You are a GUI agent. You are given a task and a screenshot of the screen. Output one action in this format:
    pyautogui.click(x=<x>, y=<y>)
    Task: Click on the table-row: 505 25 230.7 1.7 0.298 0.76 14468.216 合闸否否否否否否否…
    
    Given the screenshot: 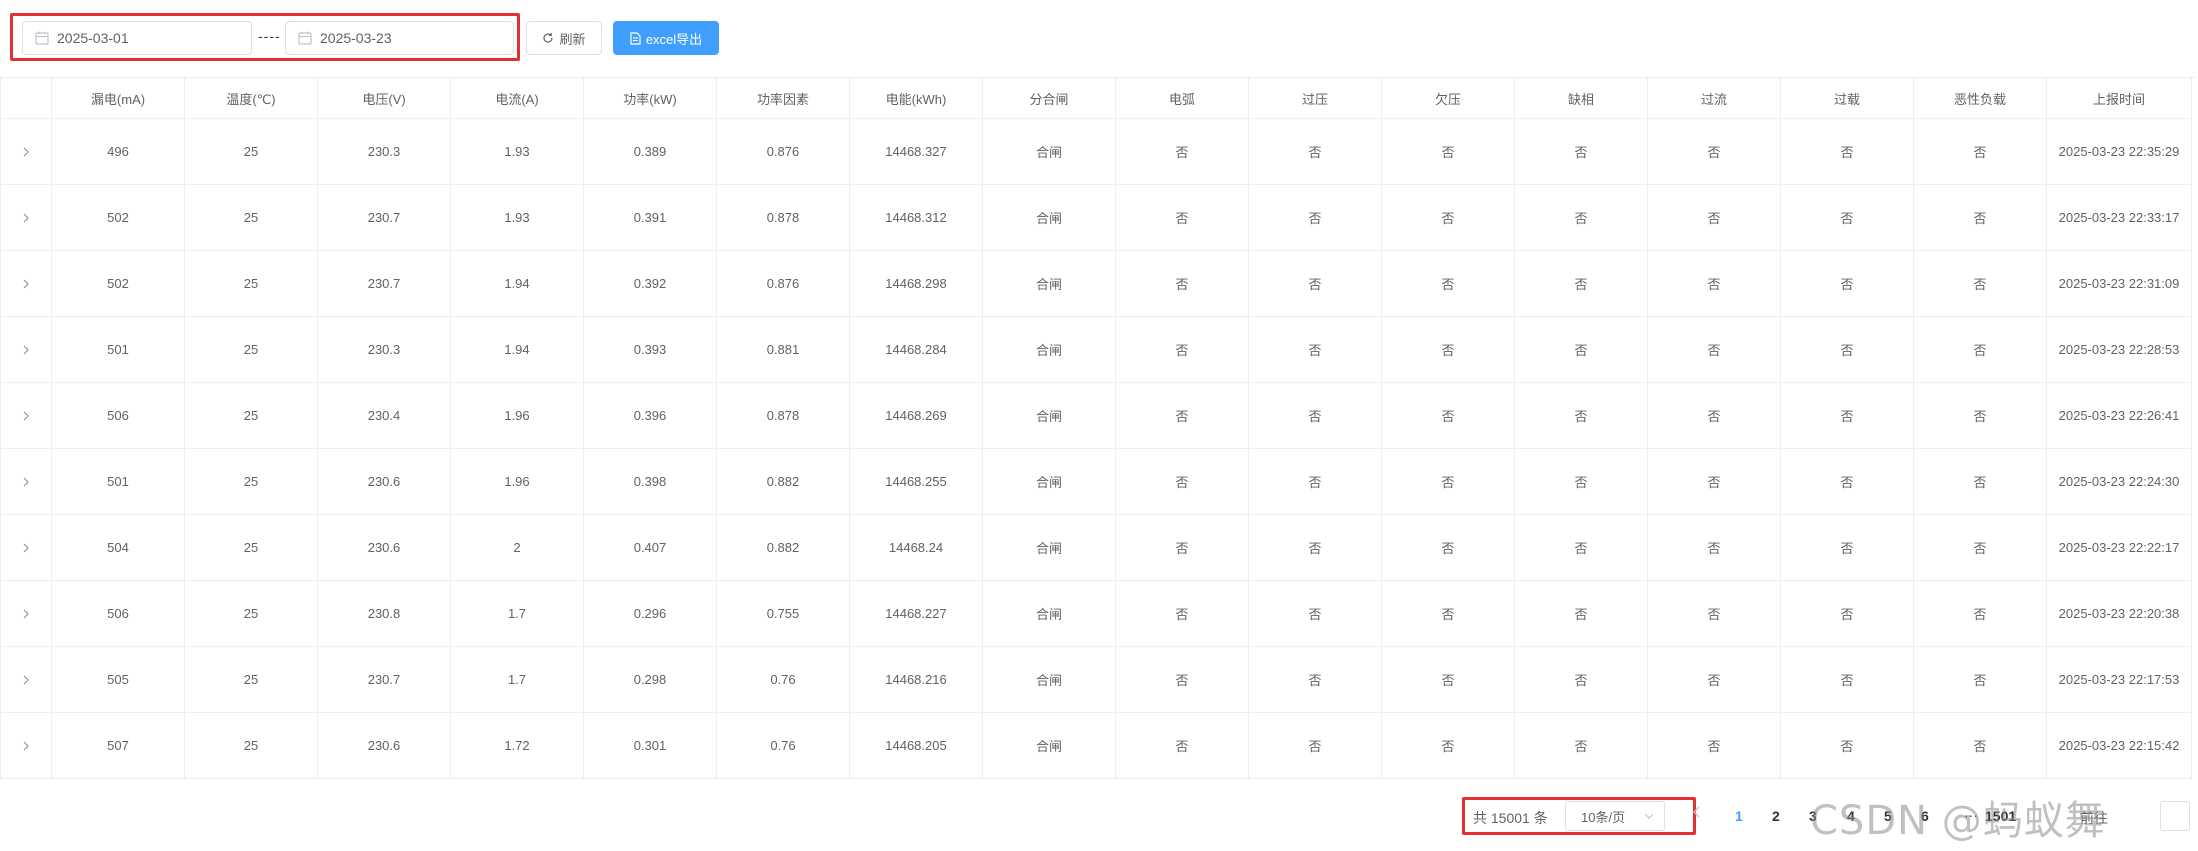 What is the action you would take?
    pyautogui.click(x=1098, y=680)
    